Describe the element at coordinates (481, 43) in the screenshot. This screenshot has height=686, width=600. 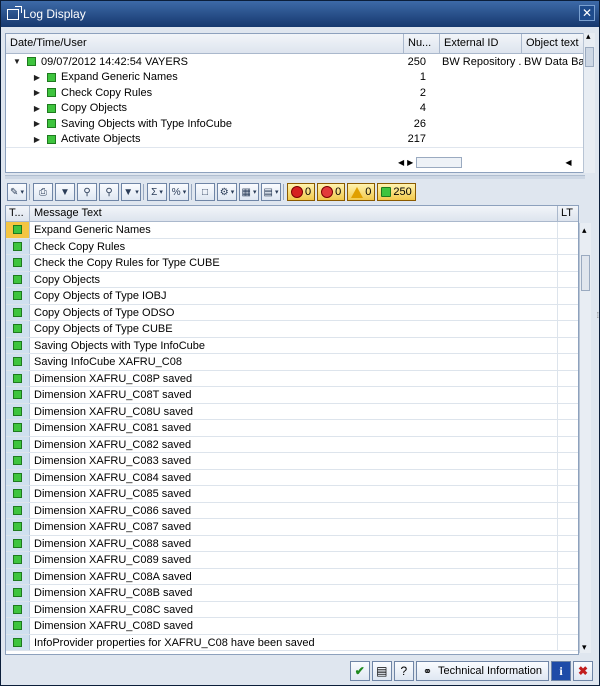
I see `col-external-id: External ID` at that location.